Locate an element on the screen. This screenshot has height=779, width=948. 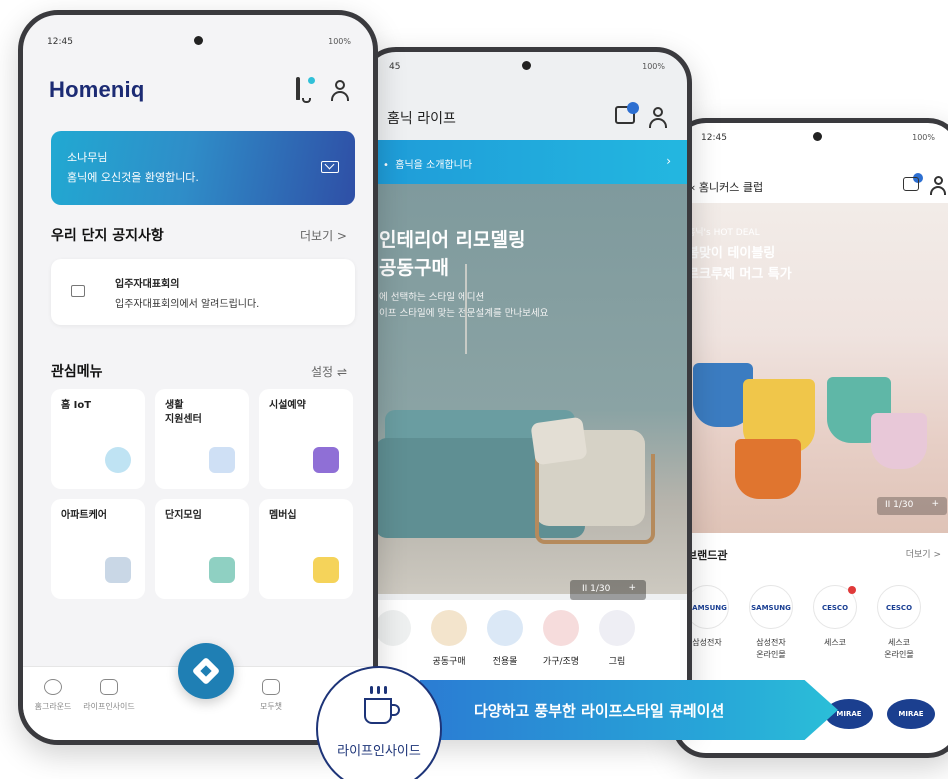
brand-section-title: 브랜드관 is located at coordinates (707, 555).